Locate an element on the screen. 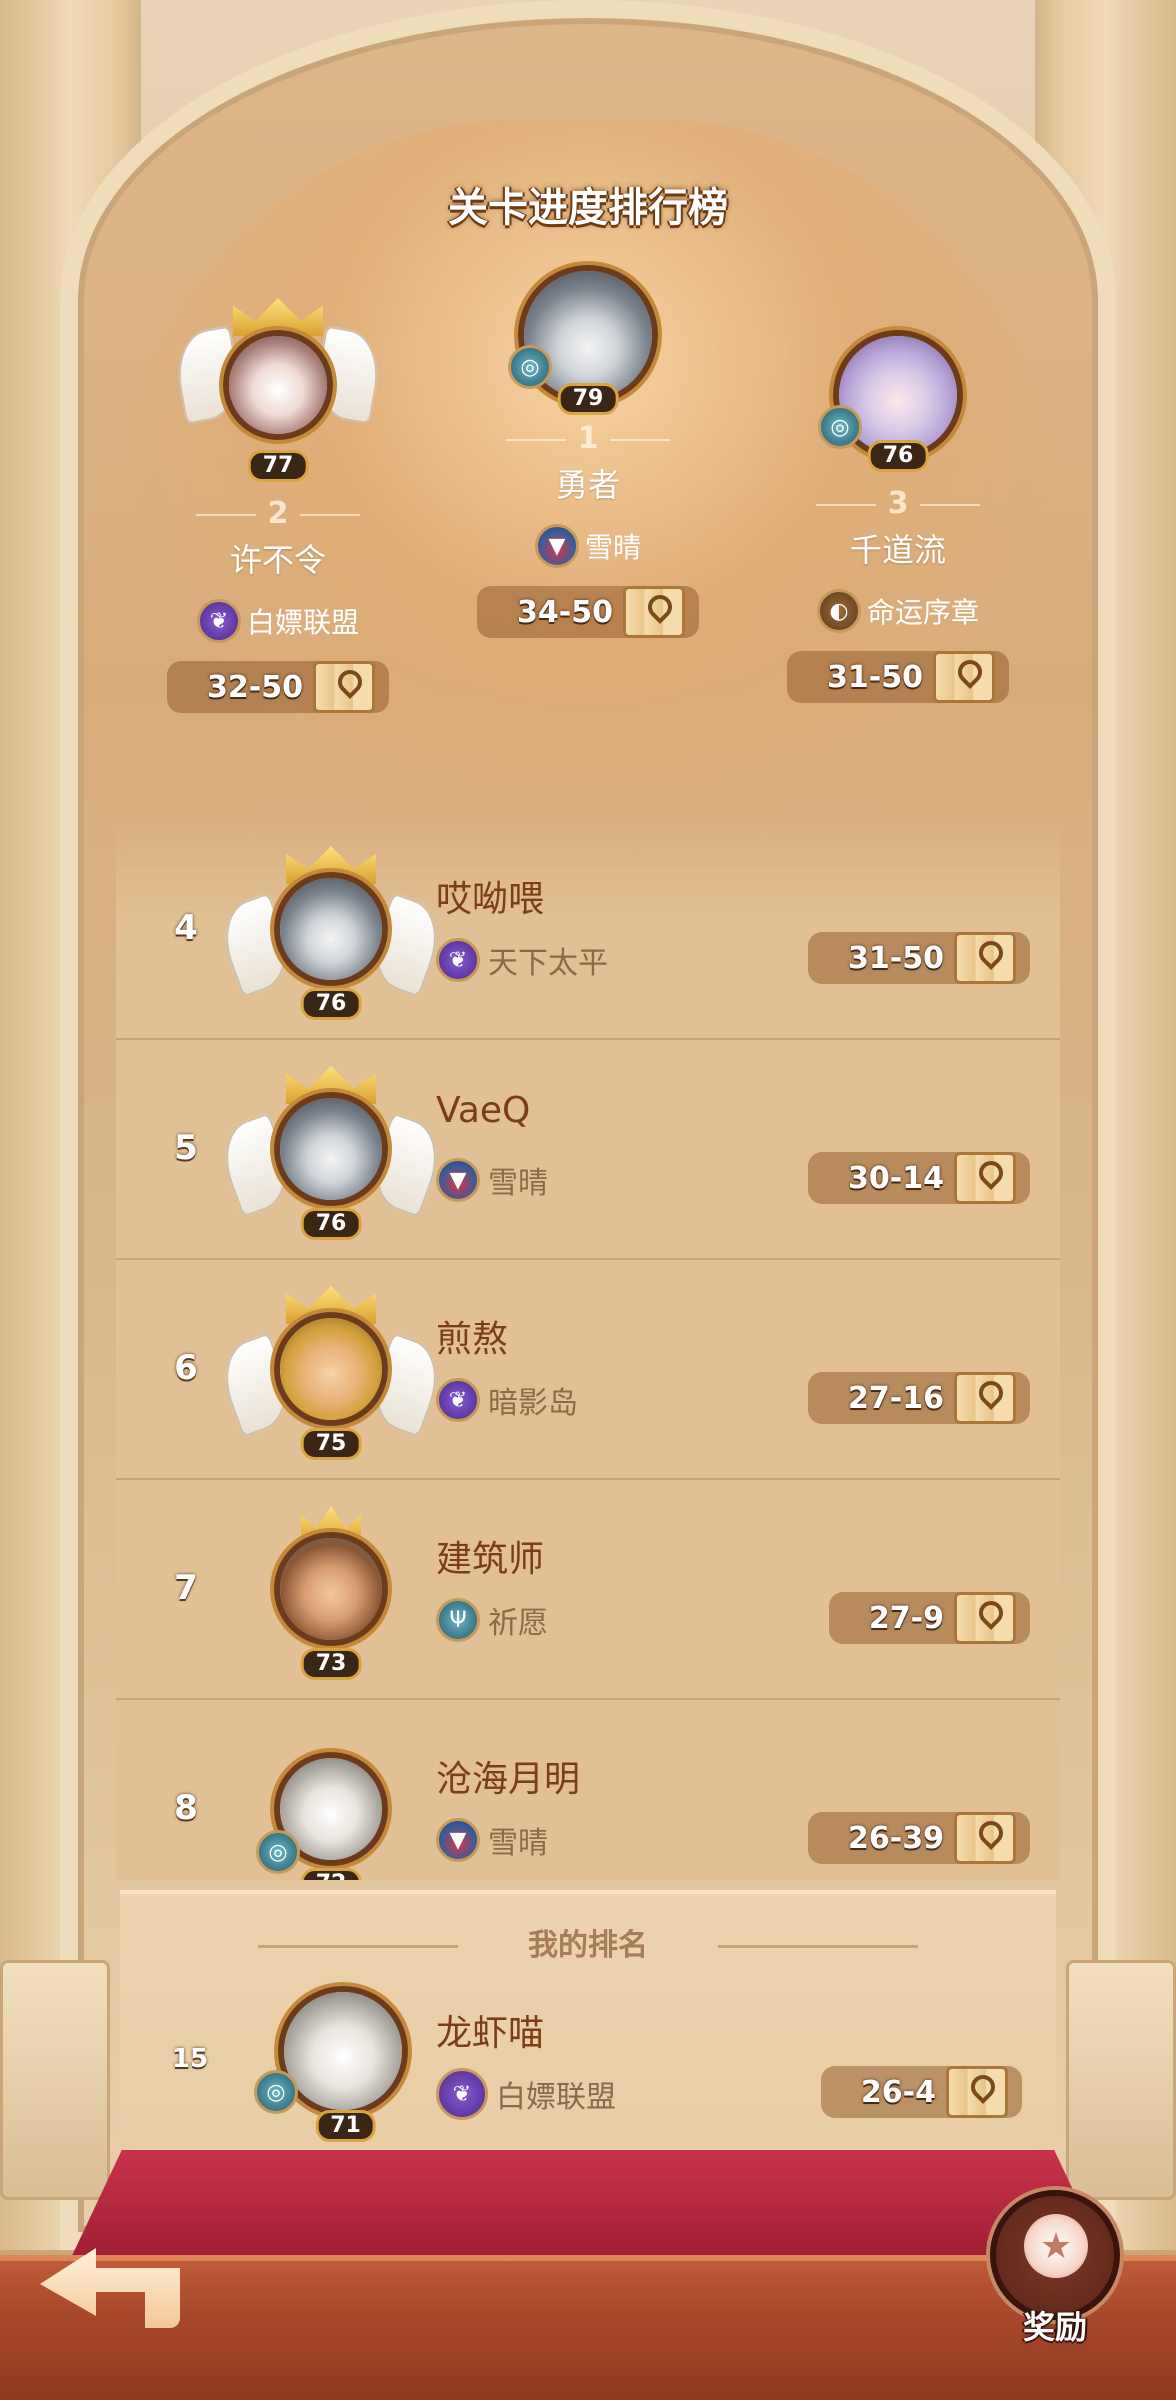 The height and width of the screenshot is (2400, 1176). avatar-frame: ◎ 71 is located at coordinates (335, 2057).